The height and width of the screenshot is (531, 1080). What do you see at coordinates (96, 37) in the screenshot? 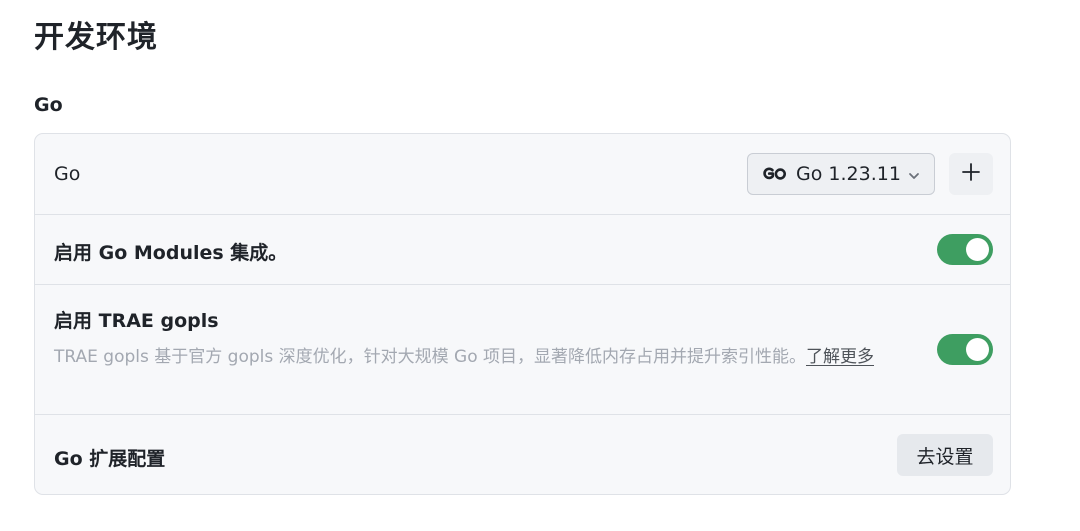
I see `page-title: 开发环境` at bounding box center [96, 37].